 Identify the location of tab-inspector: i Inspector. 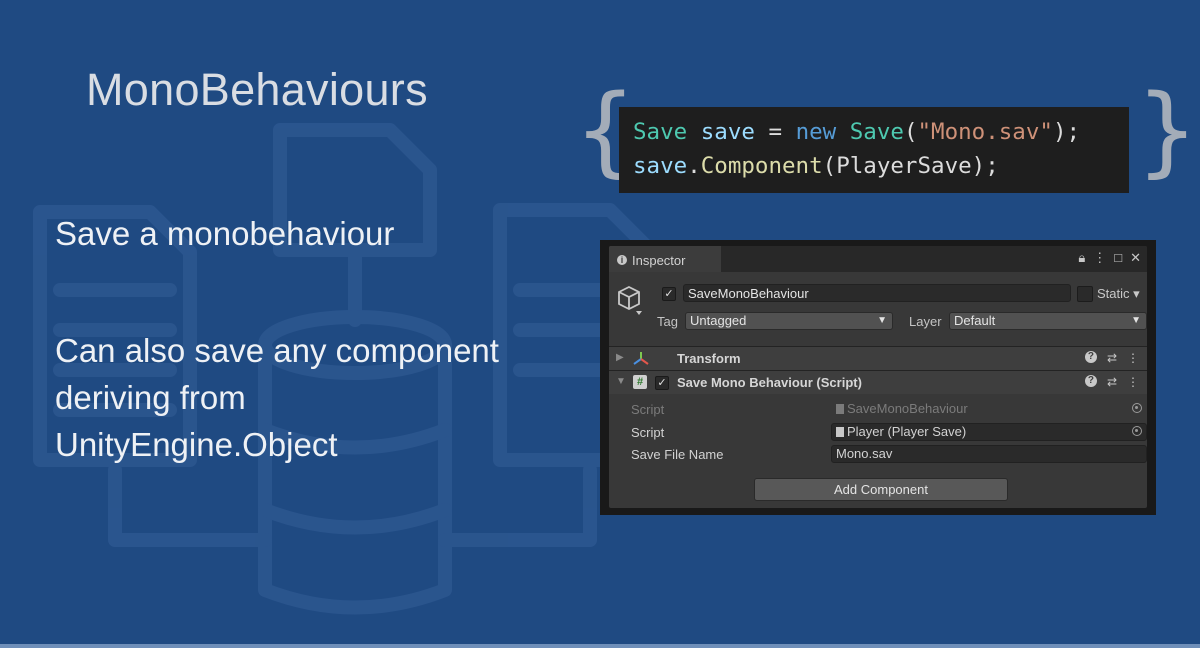
(665, 259).